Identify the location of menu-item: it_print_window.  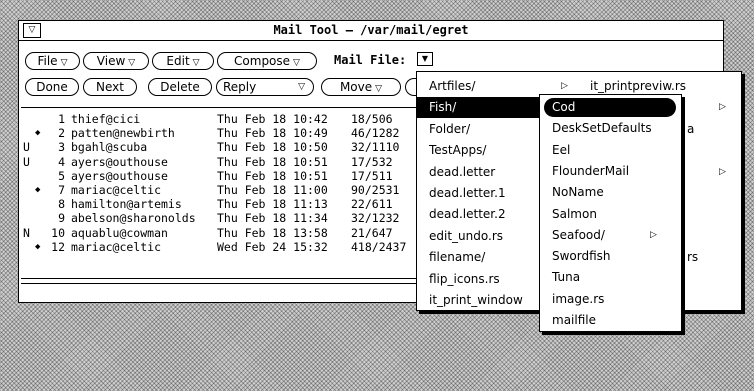
(479, 300).